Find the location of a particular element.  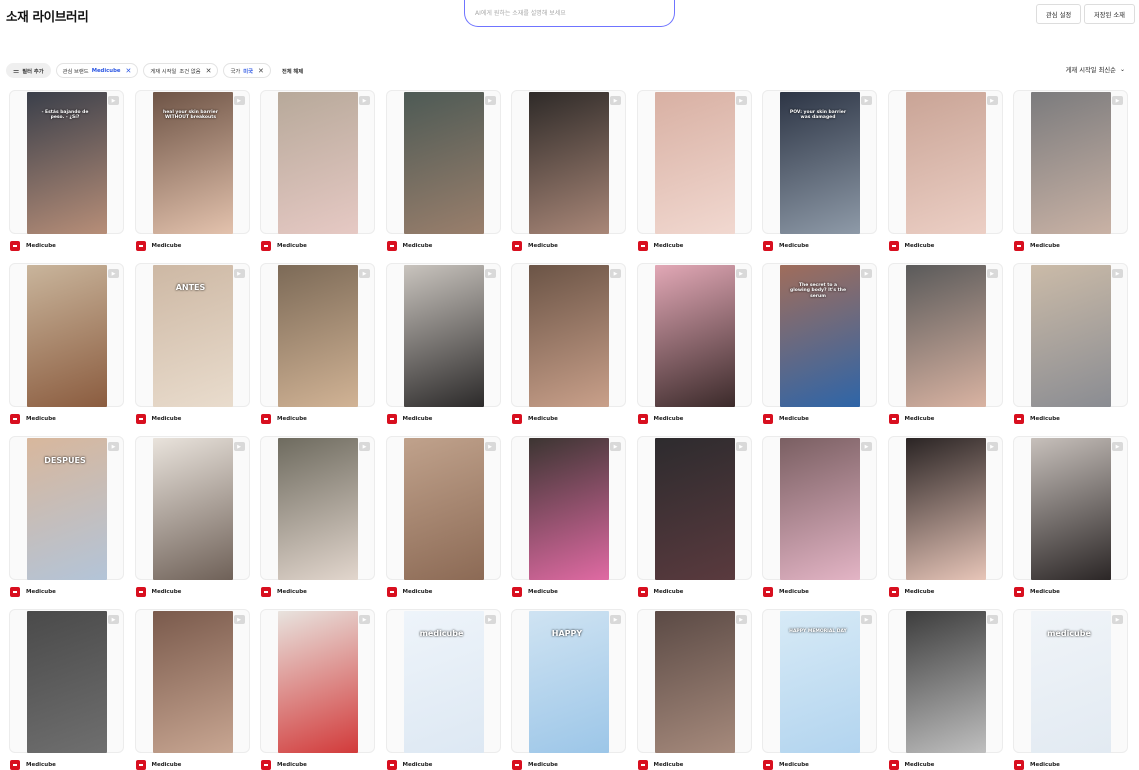

filter-chip-brand: 관심 브랜드 Medicube ✕ is located at coordinates (97, 70).